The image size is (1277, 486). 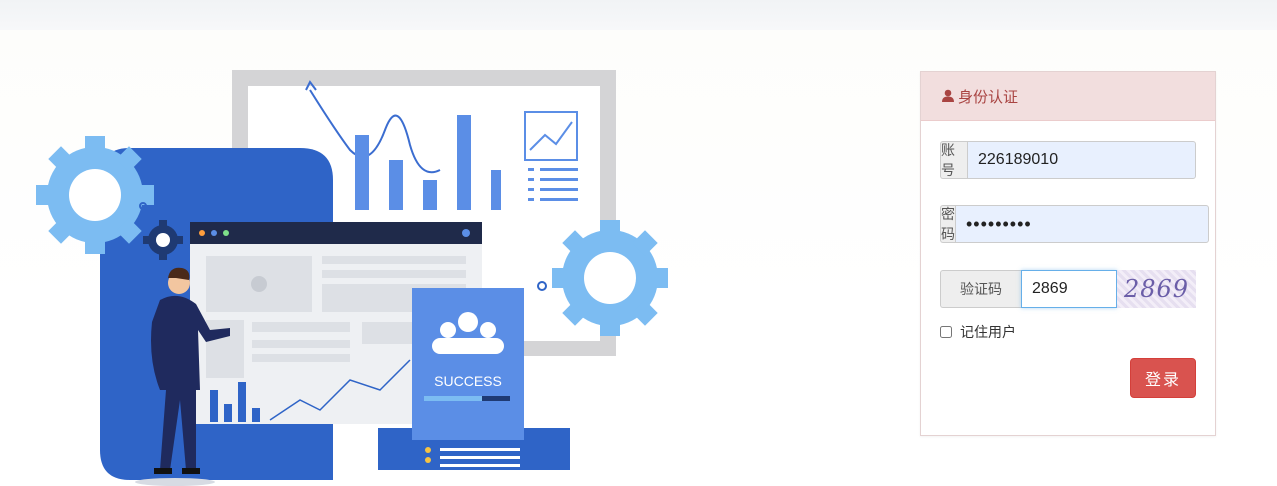 What do you see at coordinates (988, 96) in the screenshot?
I see `panel-title: 身份认证` at bounding box center [988, 96].